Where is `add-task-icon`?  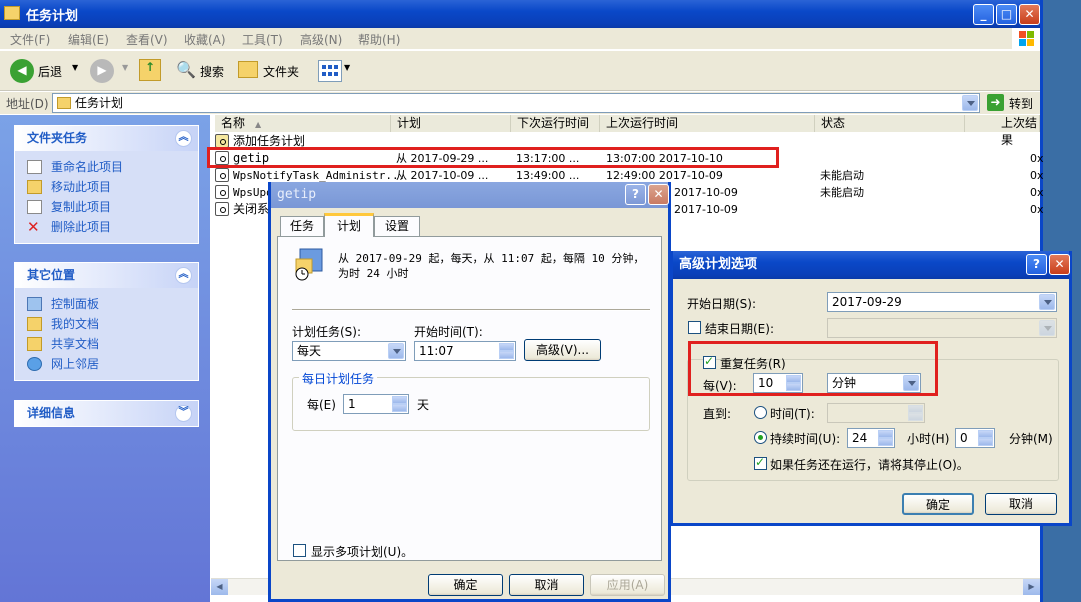 add-task-icon is located at coordinates (222, 141).